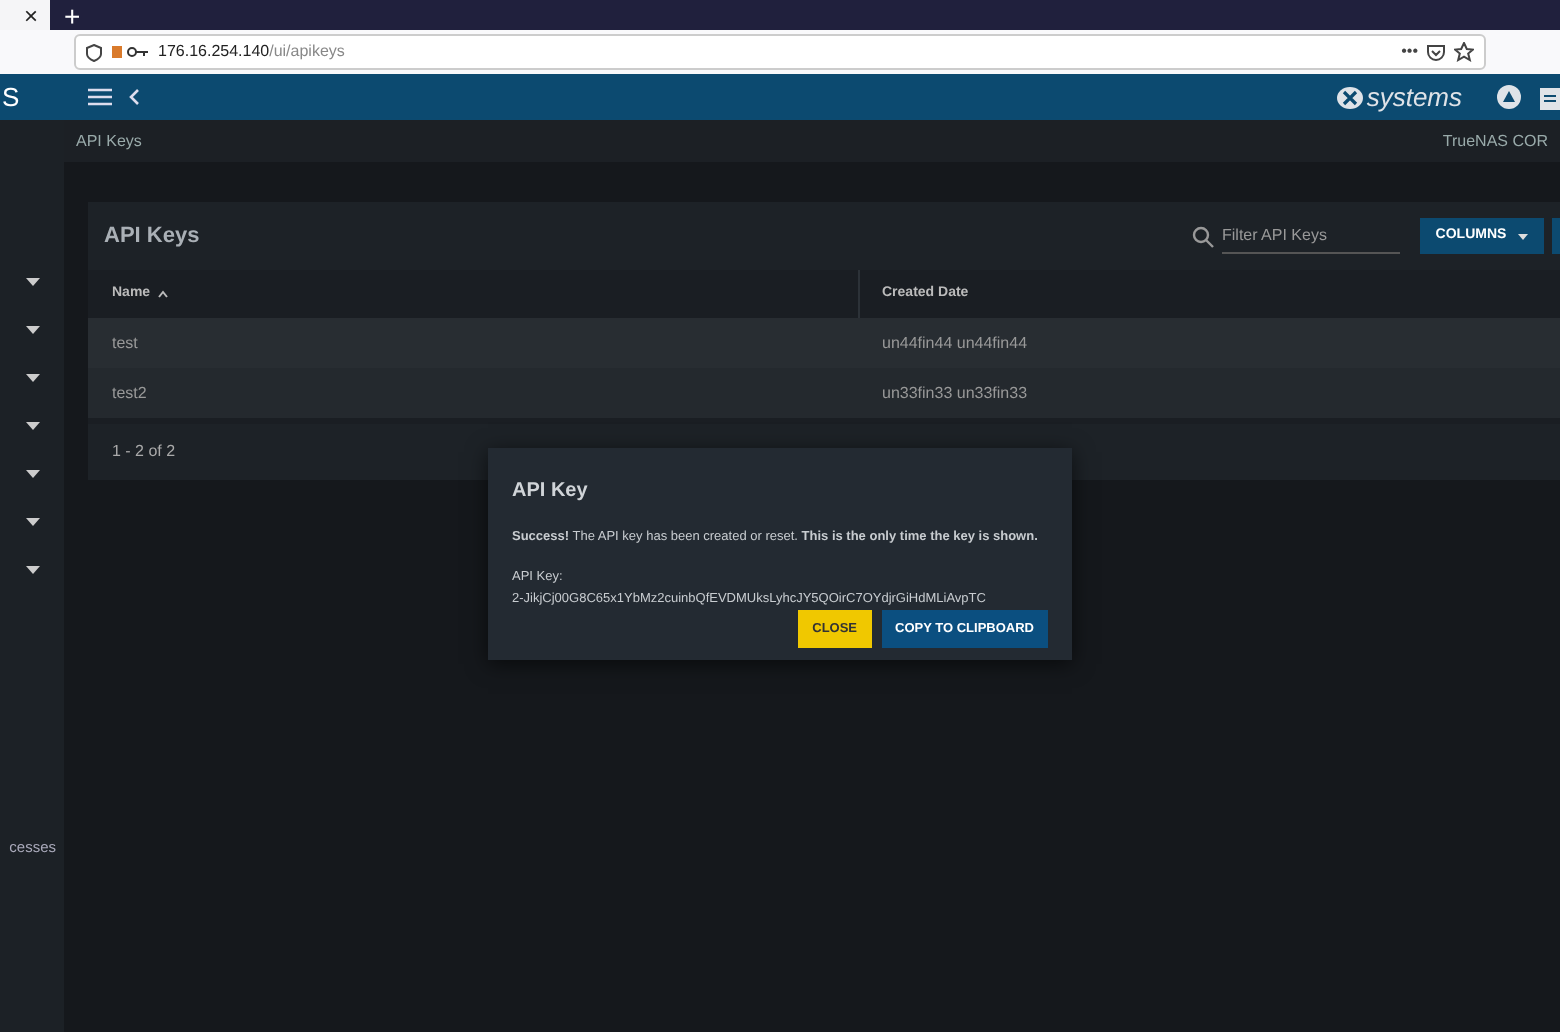 The width and height of the screenshot is (1560, 1032). Describe the element at coordinates (72, 15) in the screenshot. I see `new-tab-button: +` at that location.